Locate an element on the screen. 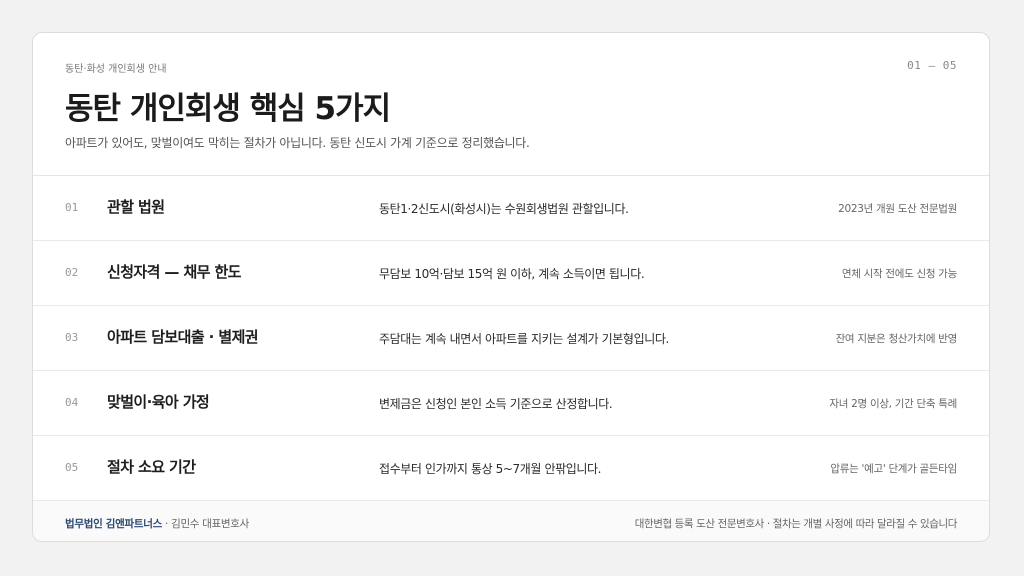 This screenshot has height=576, width=1024. item-title: 아파트 담보대출 · 별제권 is located at coordinates (183, 337).